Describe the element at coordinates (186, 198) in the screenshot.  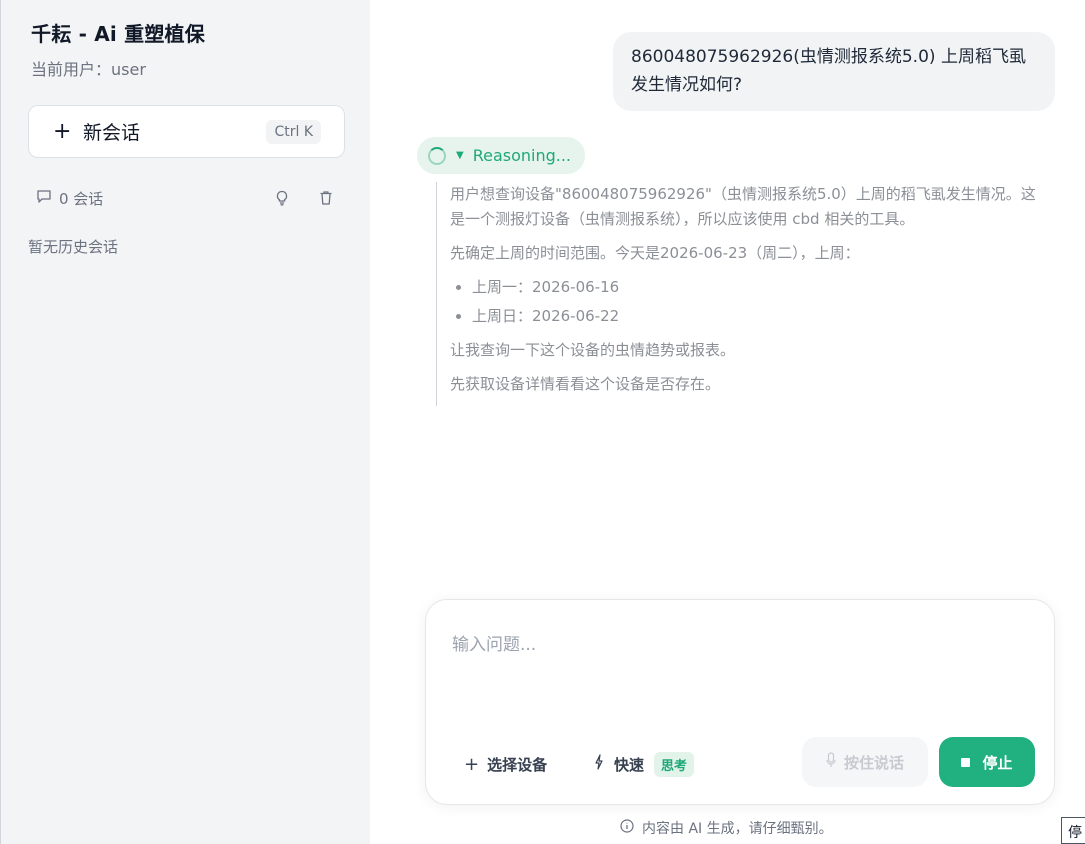
I see `session-toolbar: 0 会话` at that location.